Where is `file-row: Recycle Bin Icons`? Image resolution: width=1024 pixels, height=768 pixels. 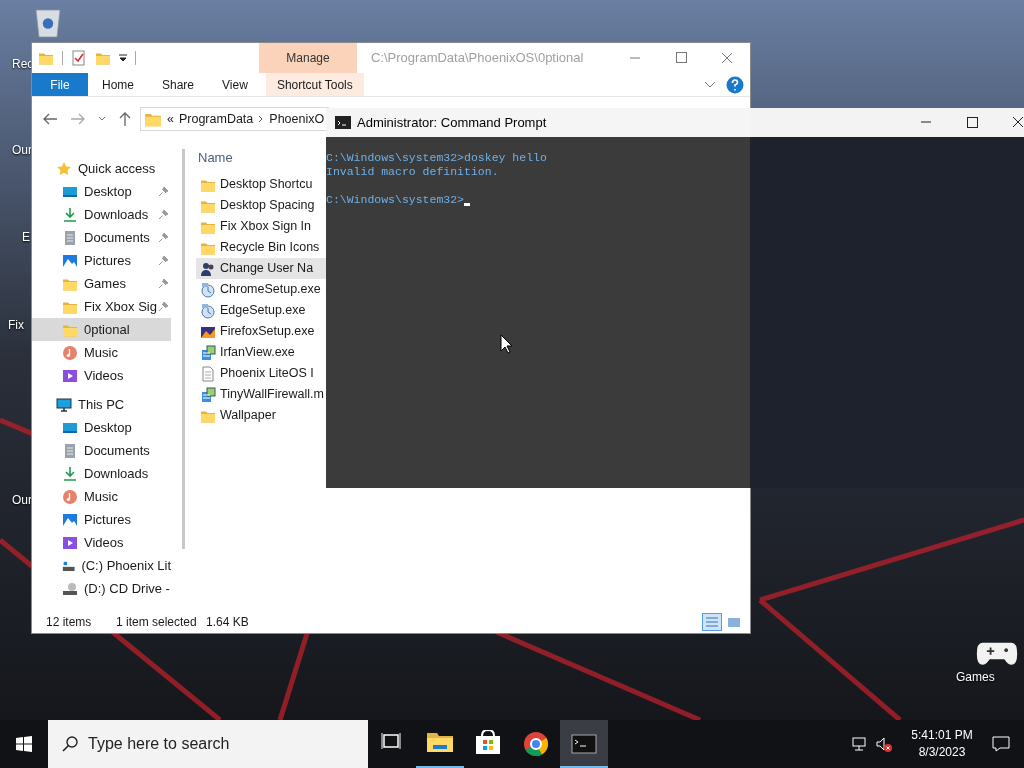
file-row: Recycle Bin Icons is located at coordinates (261, 247).